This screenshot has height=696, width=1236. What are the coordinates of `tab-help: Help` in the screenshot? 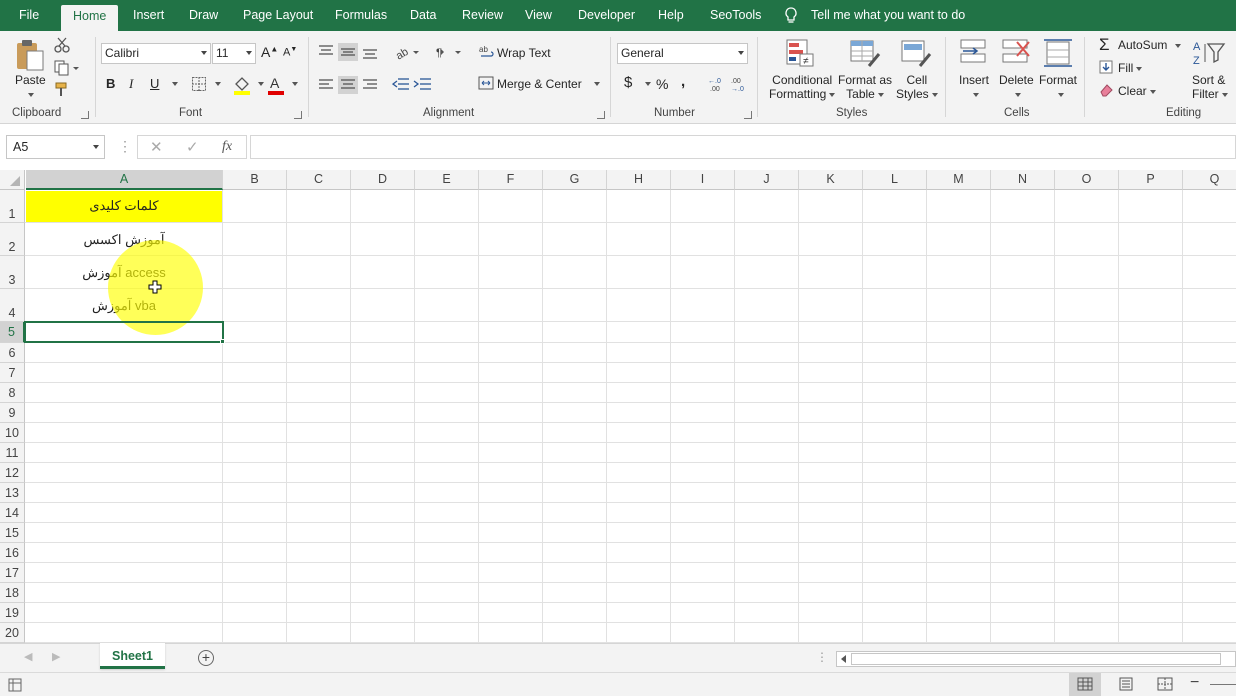 It's located at (671, 15).